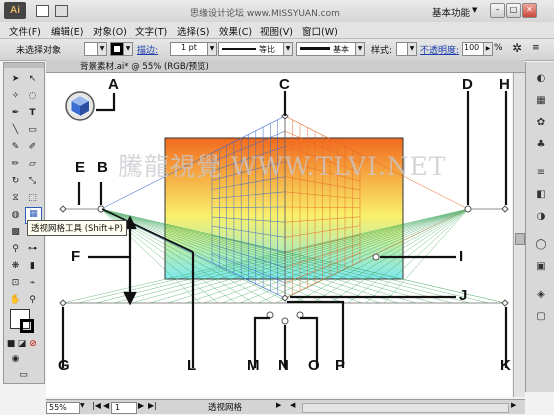 This screenshot has height=415, width=554. I want to click on layout-icon, so click(42, 11).